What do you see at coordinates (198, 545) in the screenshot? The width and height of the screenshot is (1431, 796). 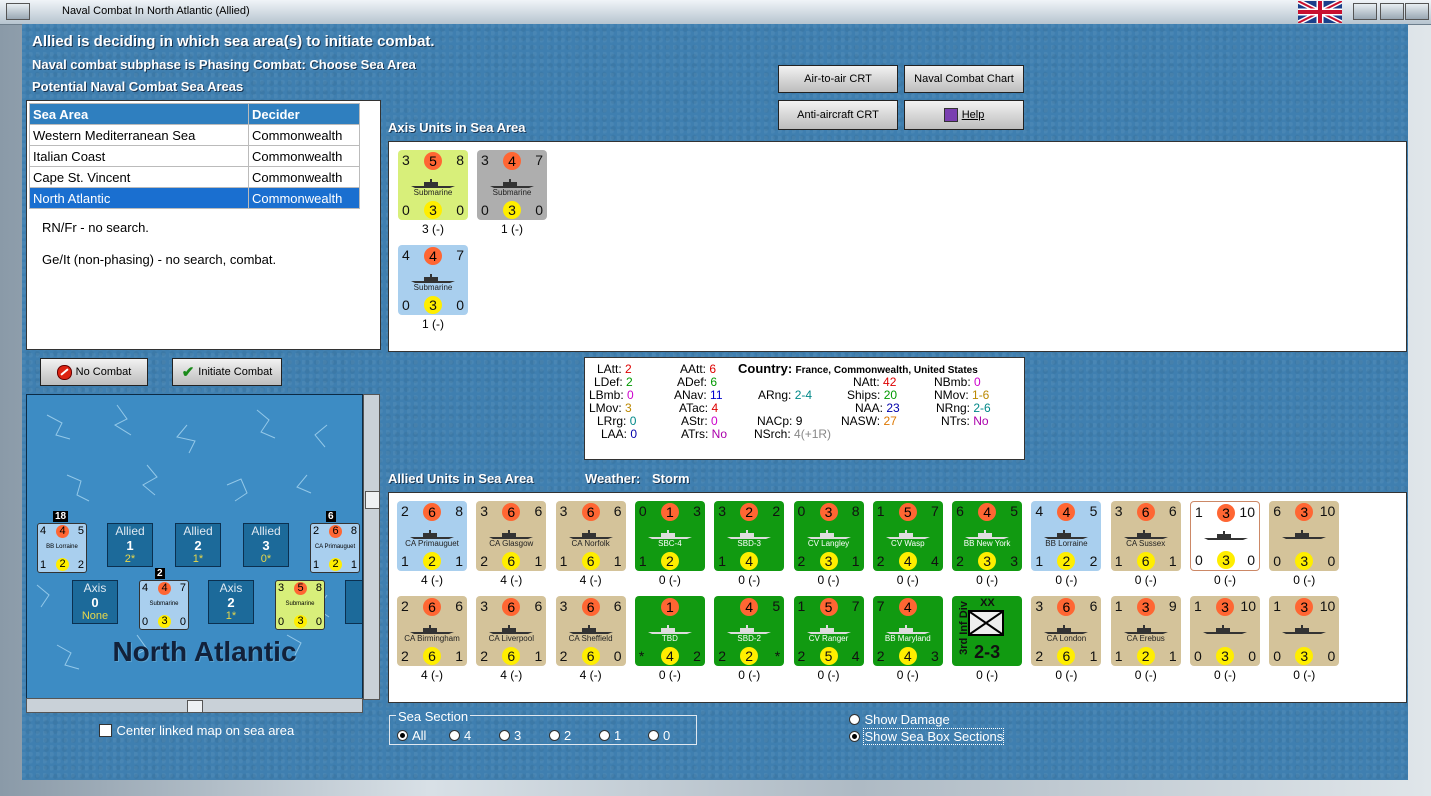 I see `allied-sea-box: Allied 2 1*` at bounding box center [198, 545].